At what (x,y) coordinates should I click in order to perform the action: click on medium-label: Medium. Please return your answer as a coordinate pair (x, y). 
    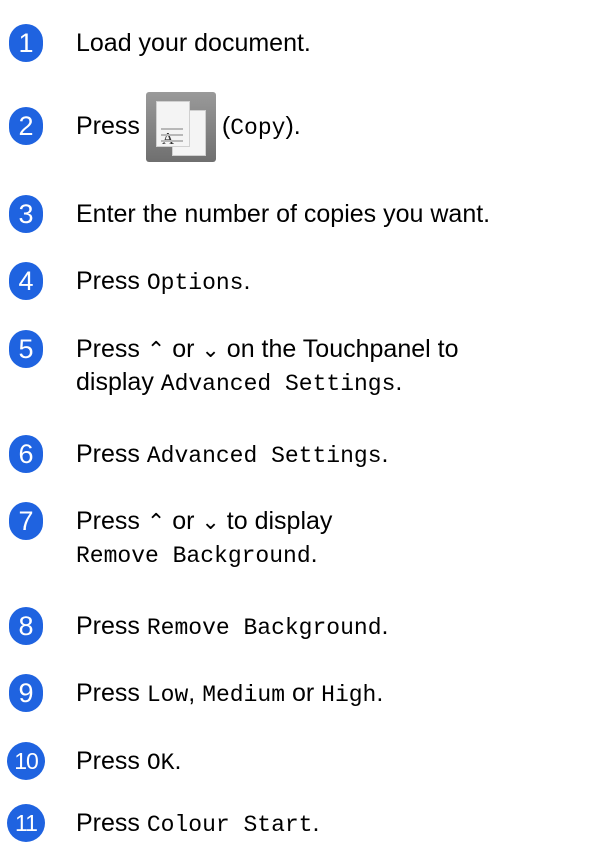
    Looking at the image, I should click on (244, 695).